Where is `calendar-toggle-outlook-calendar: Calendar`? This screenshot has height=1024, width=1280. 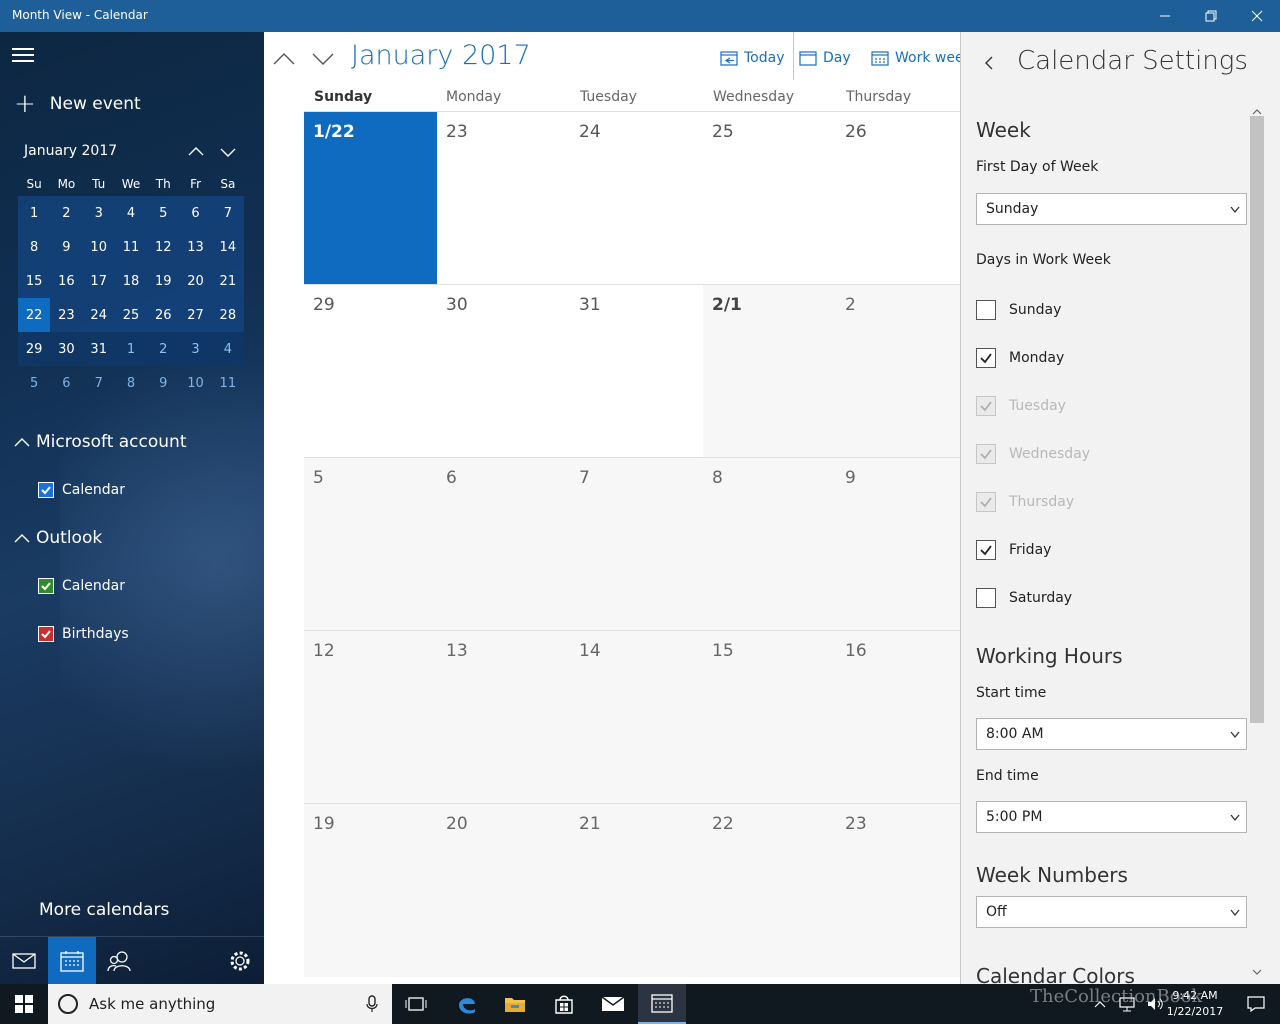
calendar-toggle-outlook-calendar: Calendar is located at coordinates (81, 586).